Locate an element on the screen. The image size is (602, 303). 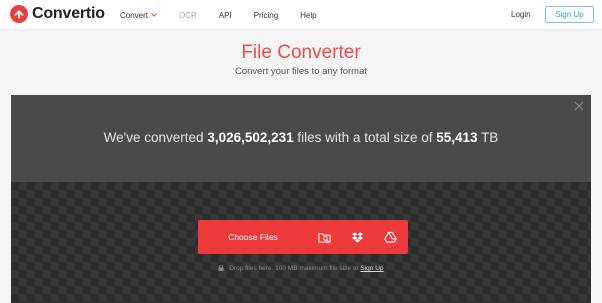
upload-bar: Choose Files is located at coordinates (303, 237).